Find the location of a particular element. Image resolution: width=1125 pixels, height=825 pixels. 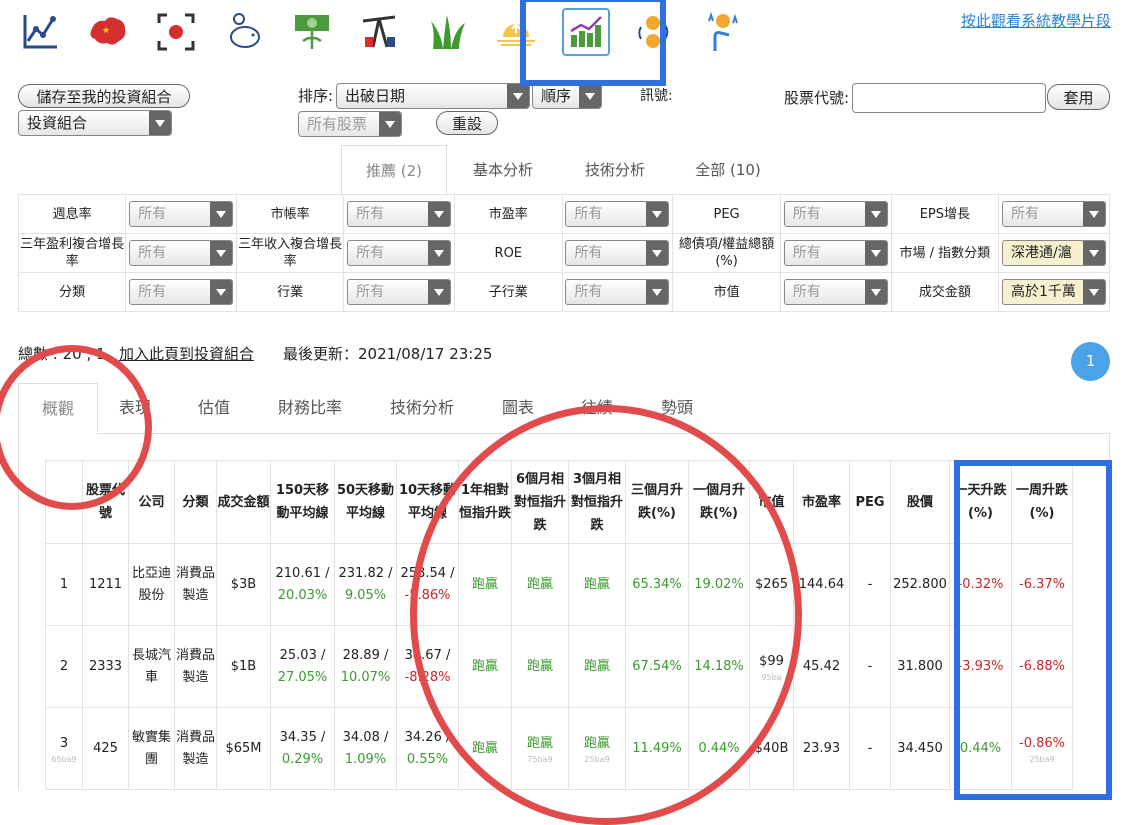

tutorial-link: 按此觀看系統教學片段 is located at coordinates (1036, 21).